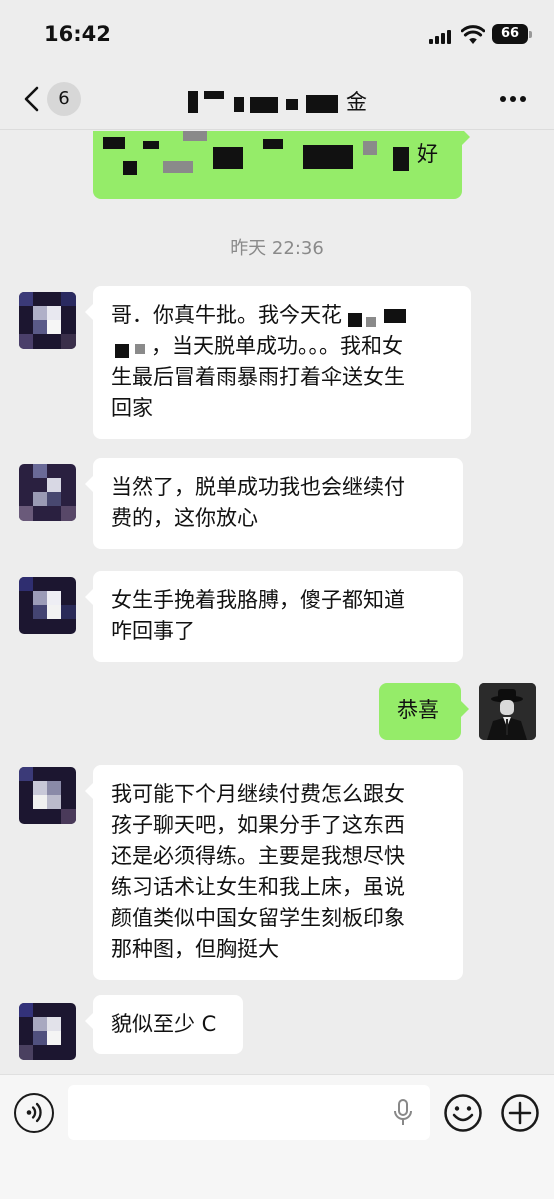  Describe the element at coordinates (258, 856) in the screenshot. I see `message-line: 还是必须得练。主要是我想尽快` at that location.